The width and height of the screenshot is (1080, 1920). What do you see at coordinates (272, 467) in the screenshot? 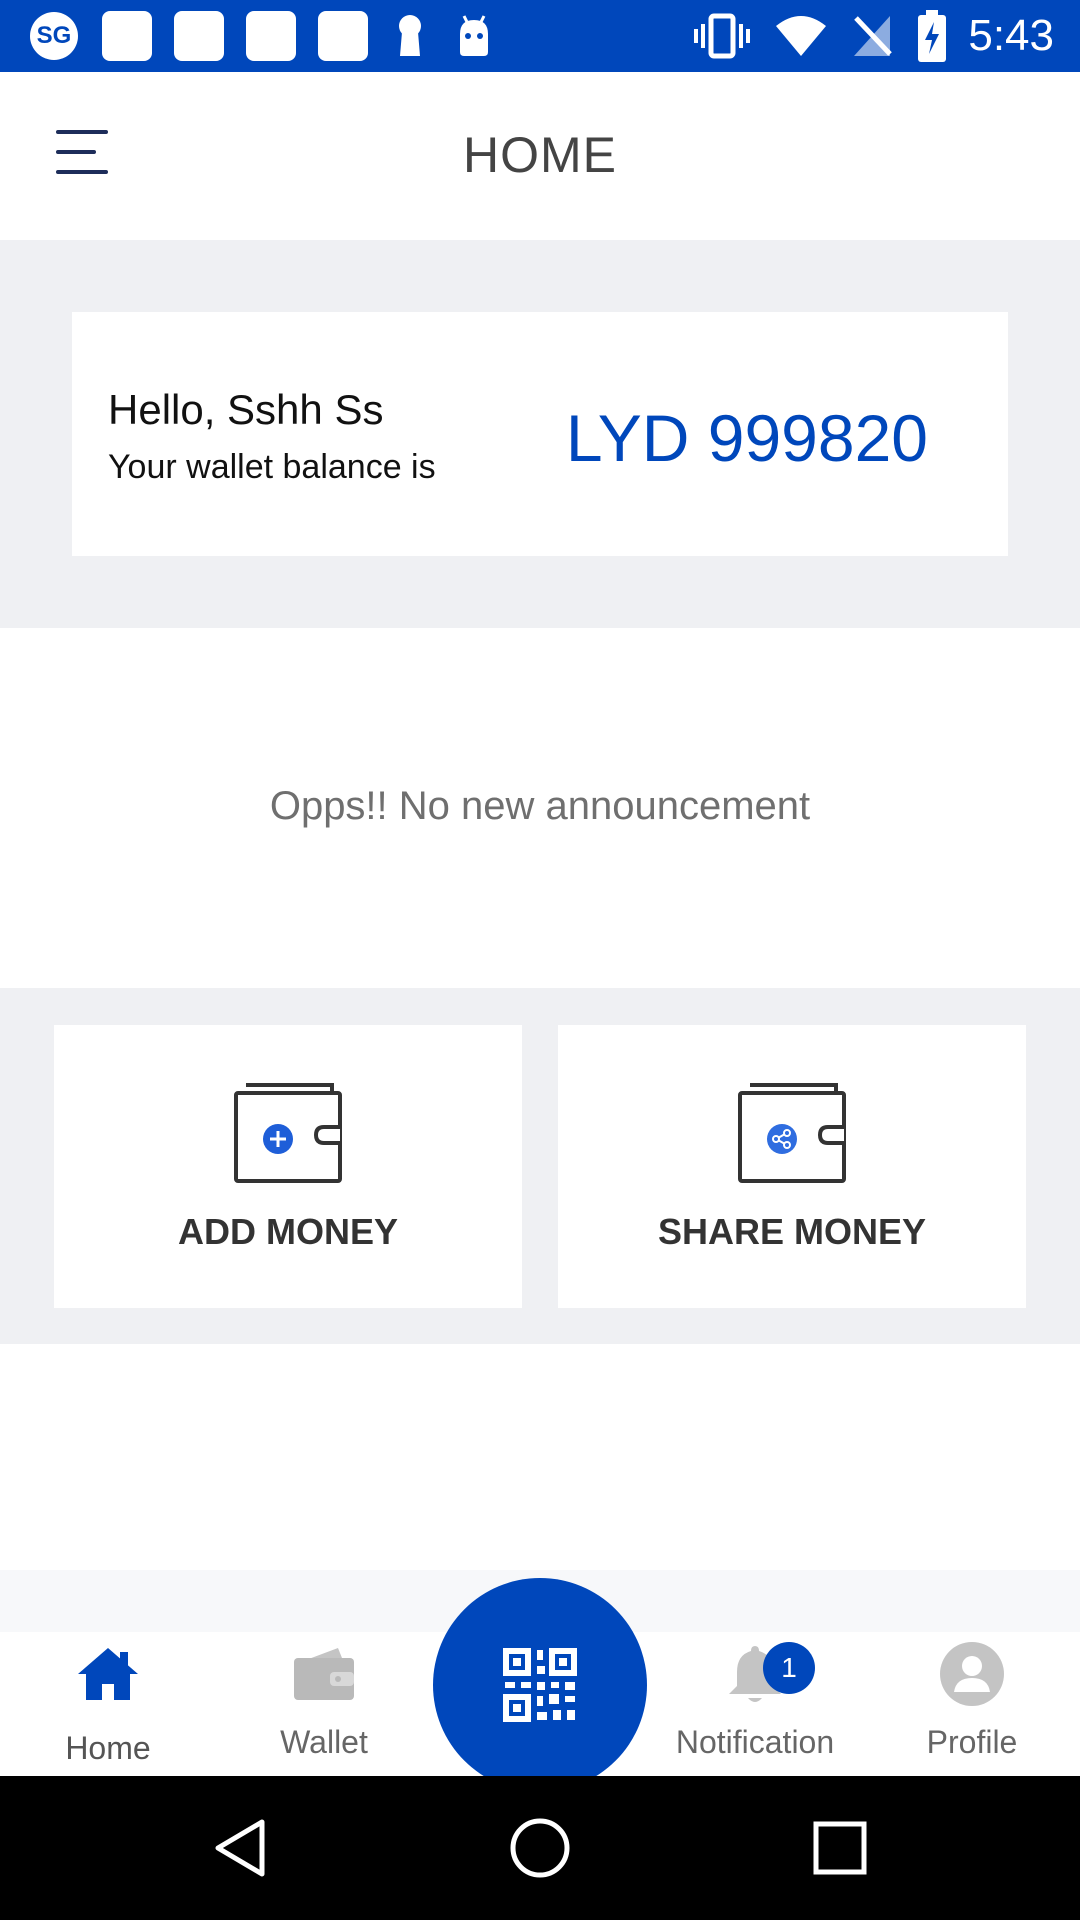
I see `balance-label: Your wallet balance is` at bounding box center [272, 467].